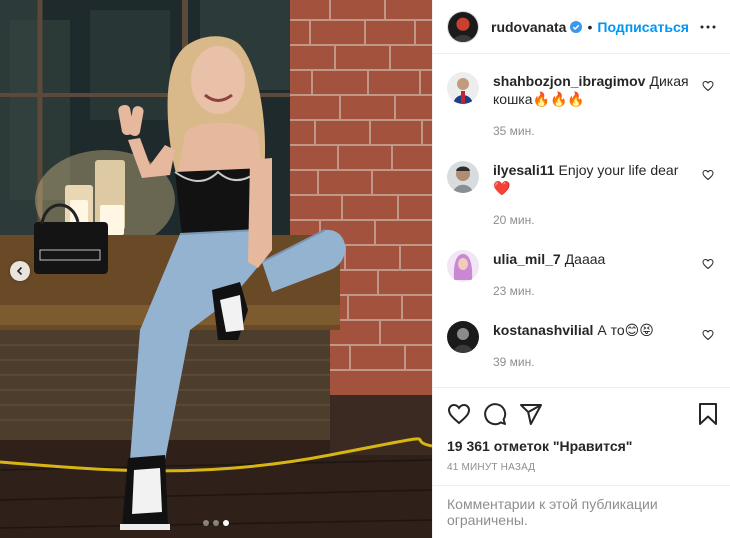  I want to click on comment-time: 20 мин., so click(592, 220).